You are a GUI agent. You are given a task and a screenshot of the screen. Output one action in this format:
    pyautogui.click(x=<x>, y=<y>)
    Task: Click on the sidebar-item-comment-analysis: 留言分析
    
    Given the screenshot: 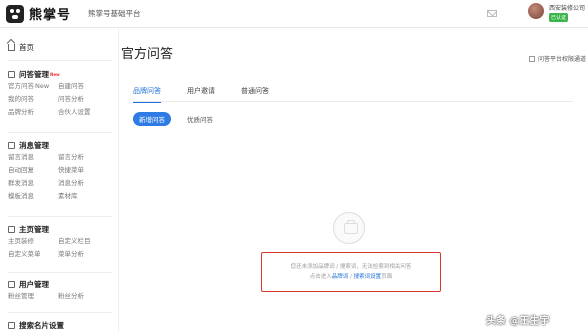 What is the action you would take?
    pyautogui.click(x=83, y=157)
    